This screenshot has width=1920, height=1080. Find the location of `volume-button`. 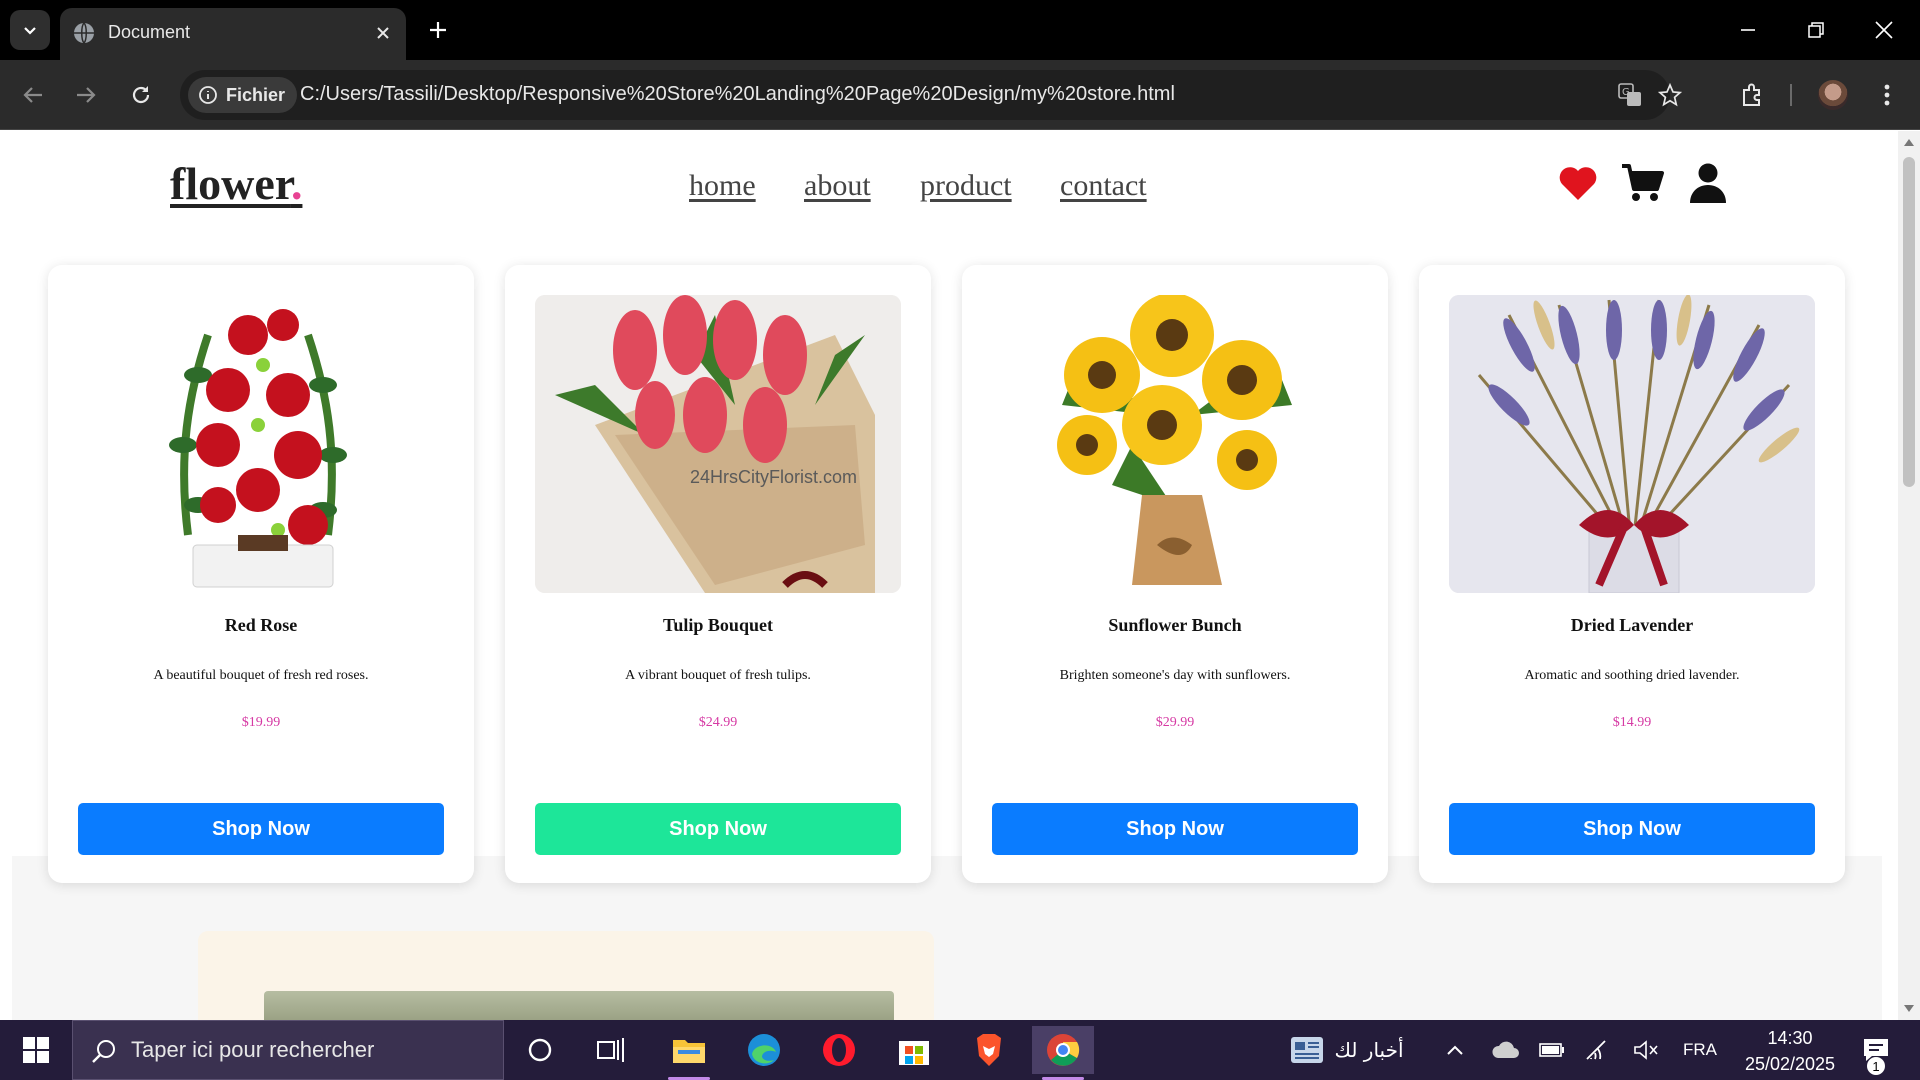

volume-button is located at coordinates (1646, 1050).